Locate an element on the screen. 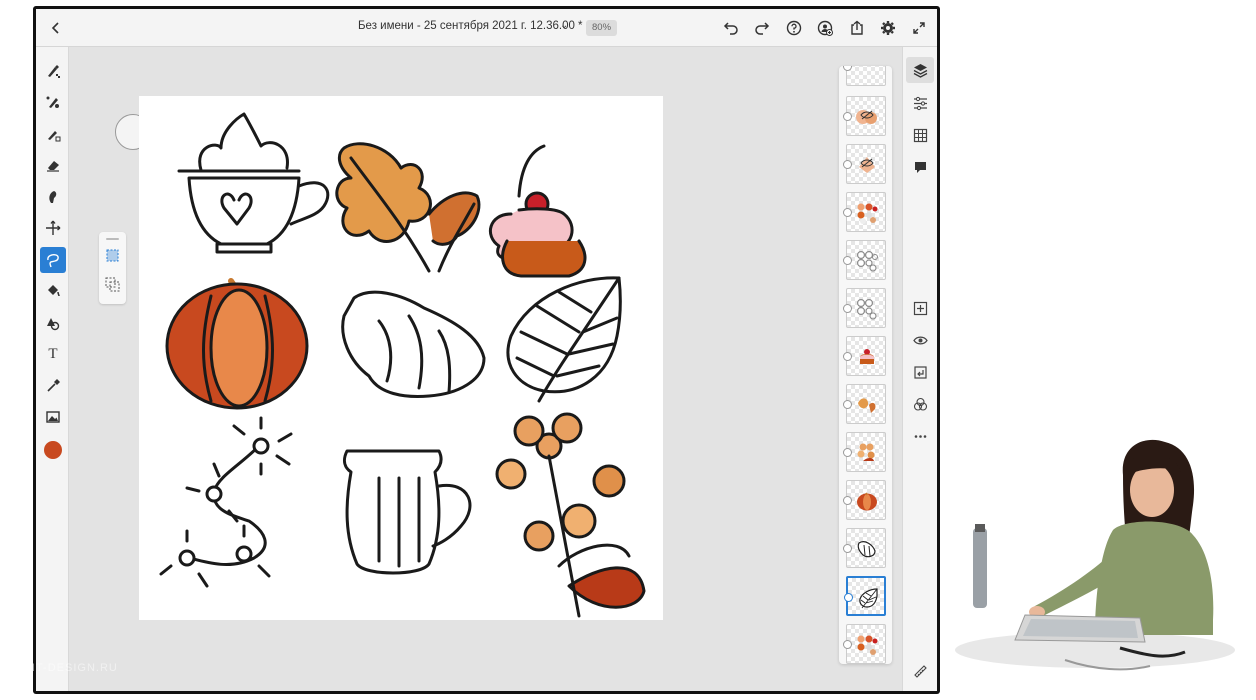 The height and width of the screenshot is (700, 1256). text-tool: T is located at coordinates (53, 354).